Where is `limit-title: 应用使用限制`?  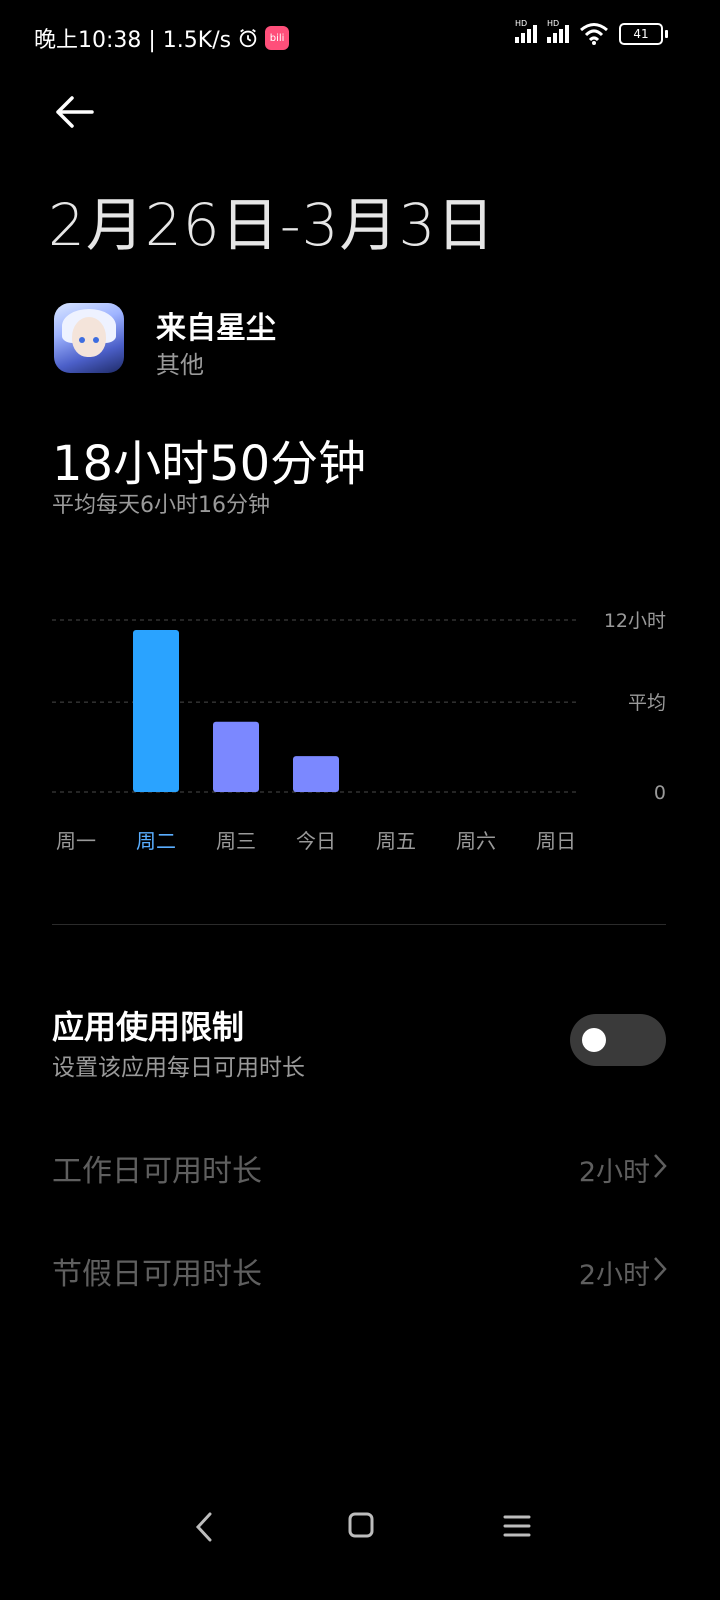
limit-title: 应用使用限制 is located at coordinates (148, 1027).